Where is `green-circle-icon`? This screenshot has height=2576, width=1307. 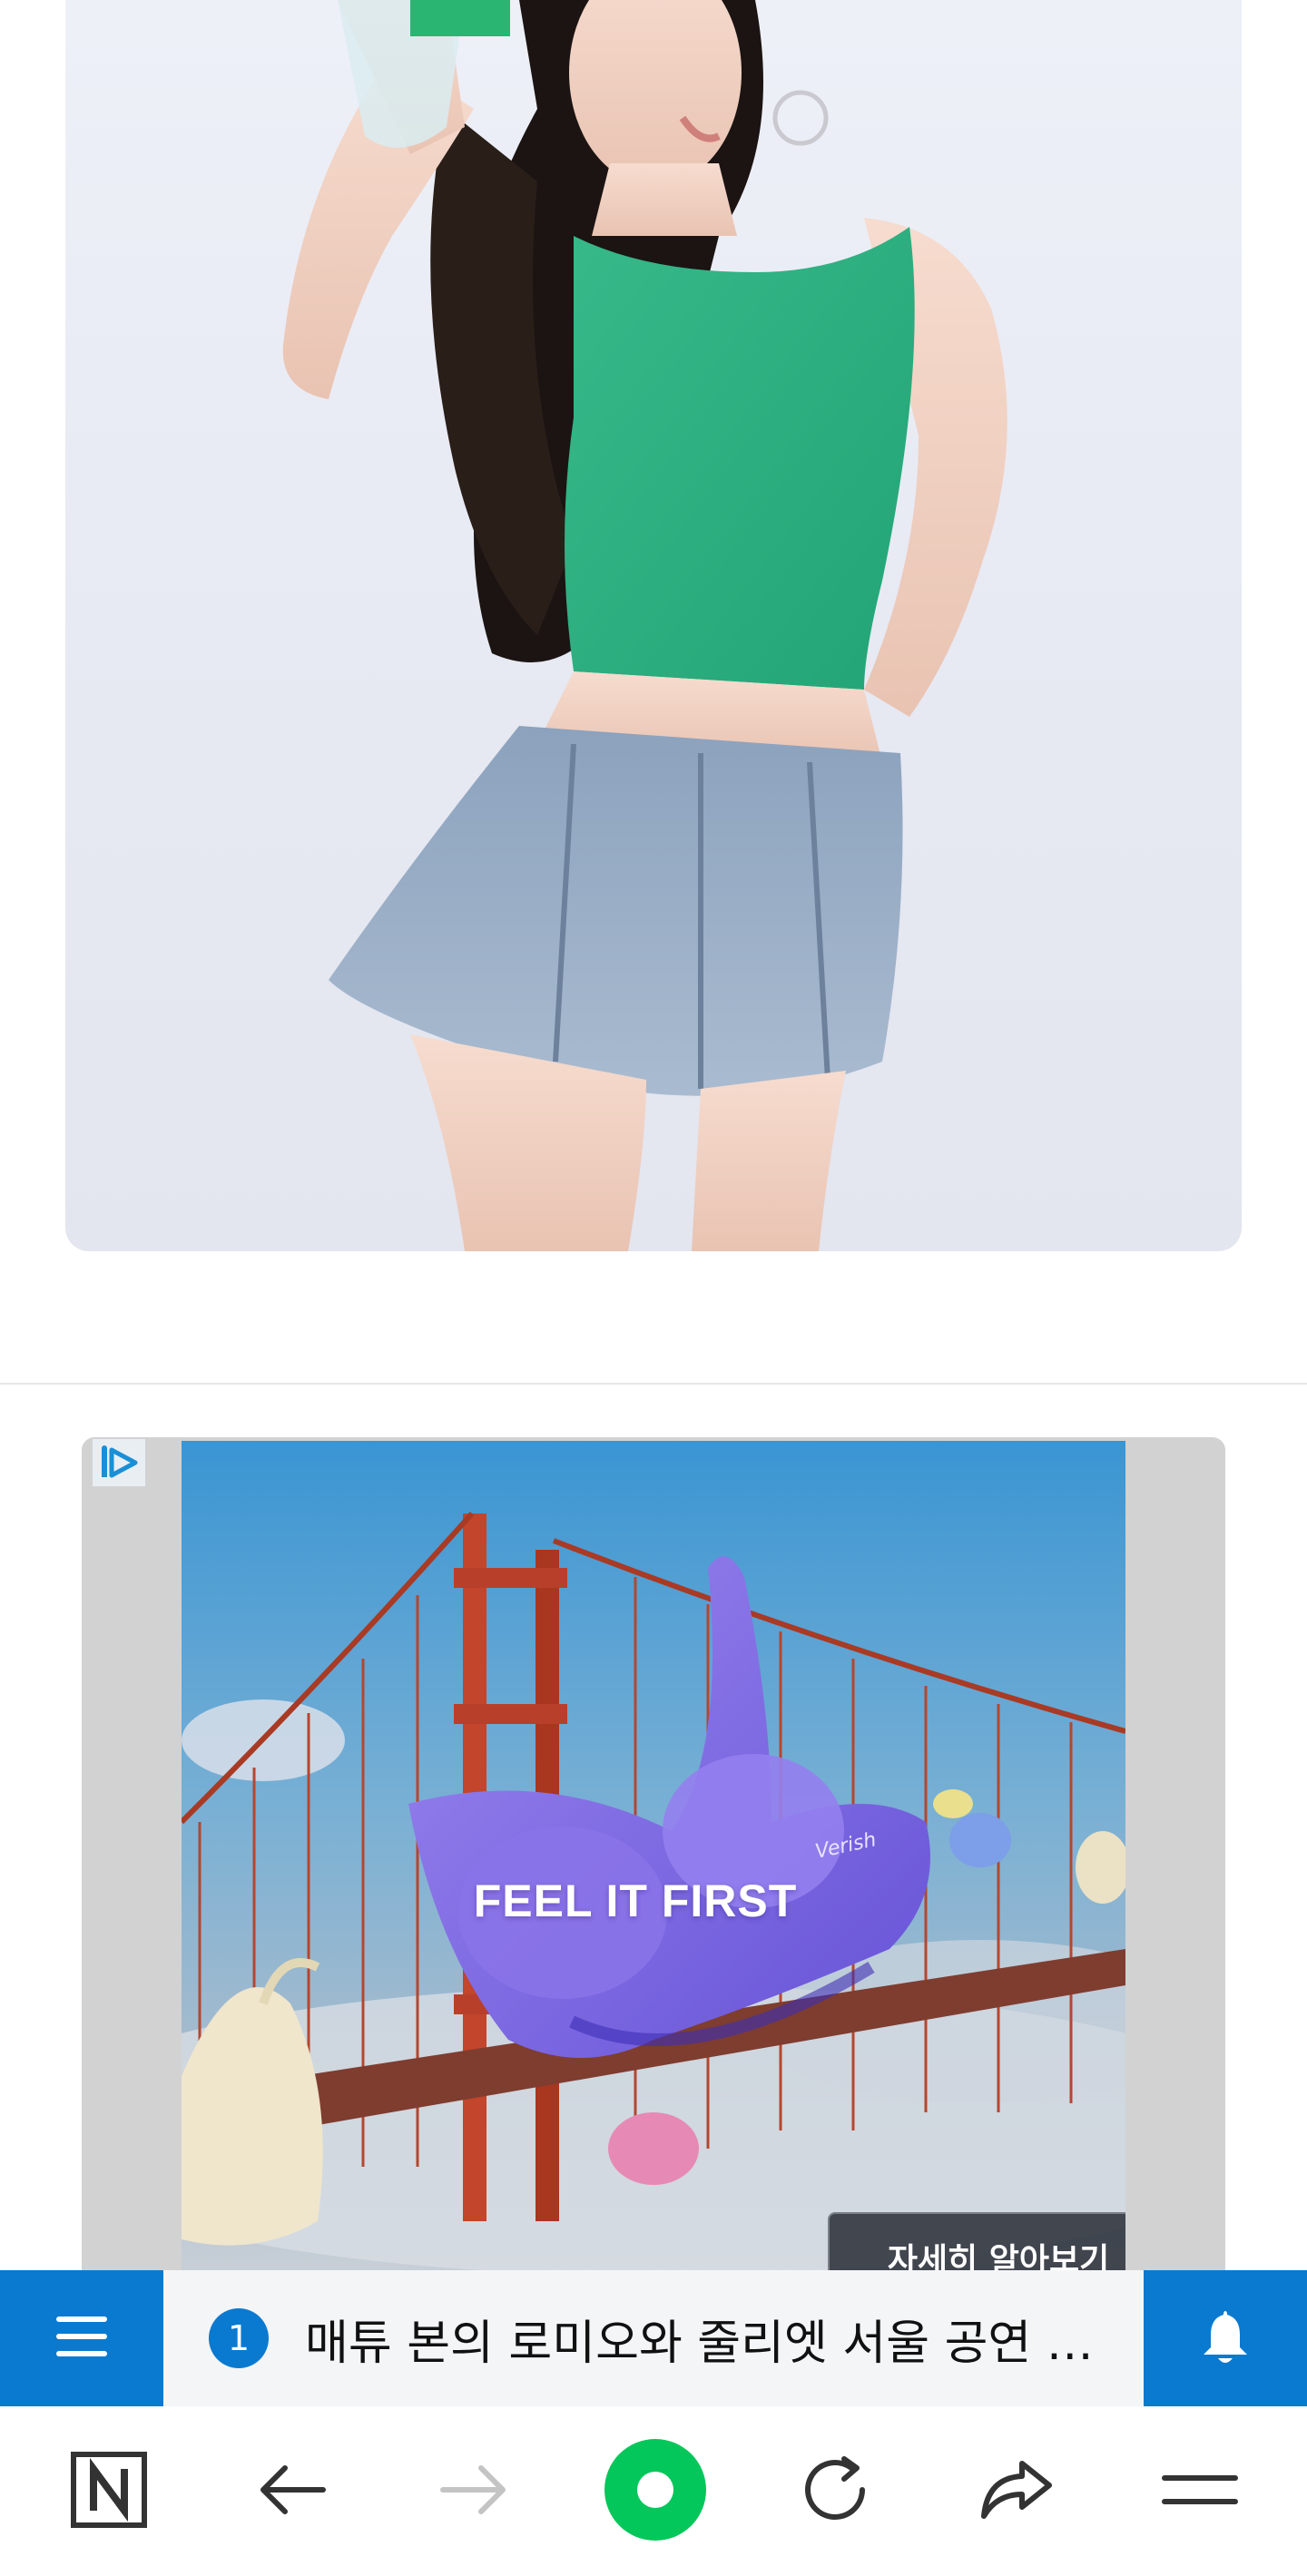
green-circle-icon is located at coordinates (655, 2491).